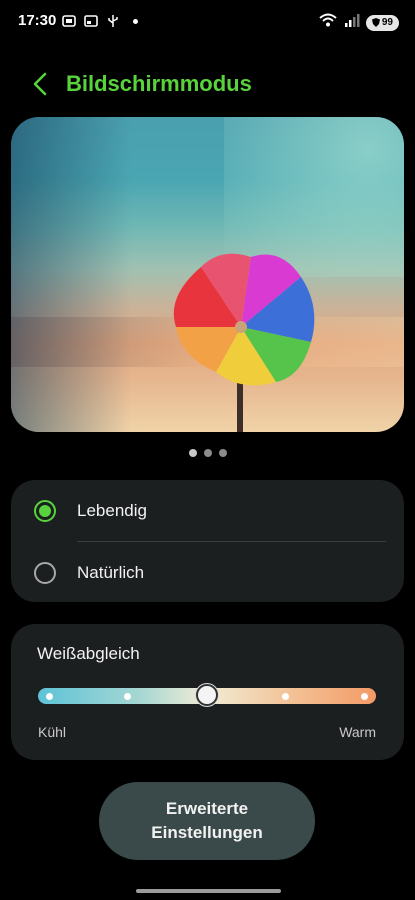 This screenshot has height=900, width=415. Describe the element at coordinates (207, 22) in the screenshot. I see `status-bar: 17:30 99` at that location.